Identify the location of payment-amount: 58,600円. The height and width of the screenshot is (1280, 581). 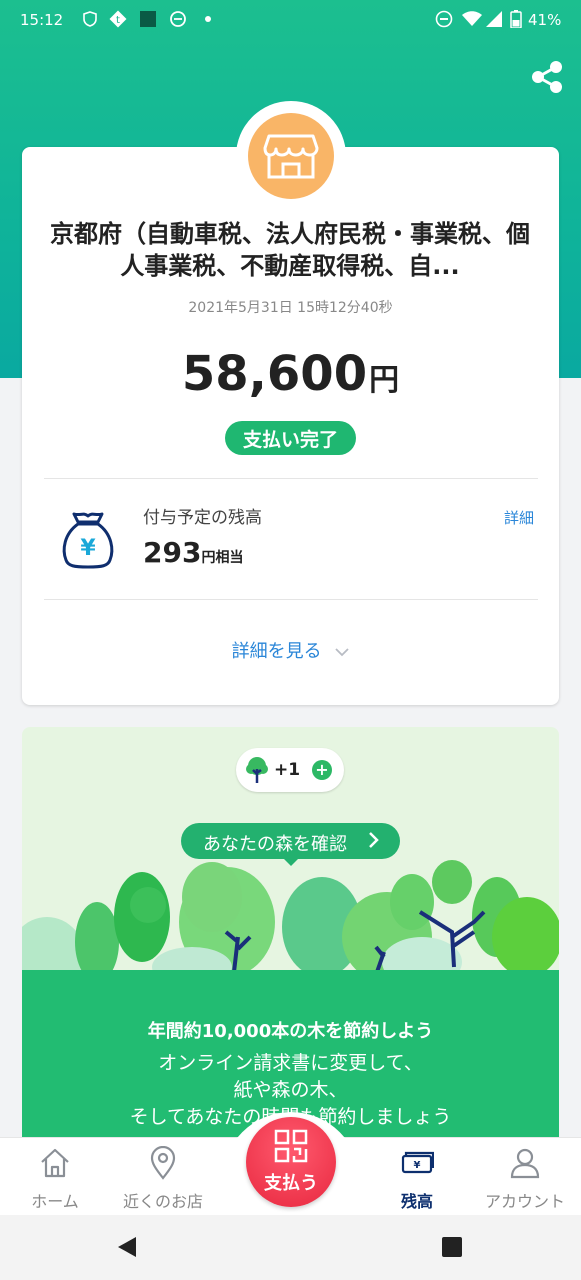
(290, 374).